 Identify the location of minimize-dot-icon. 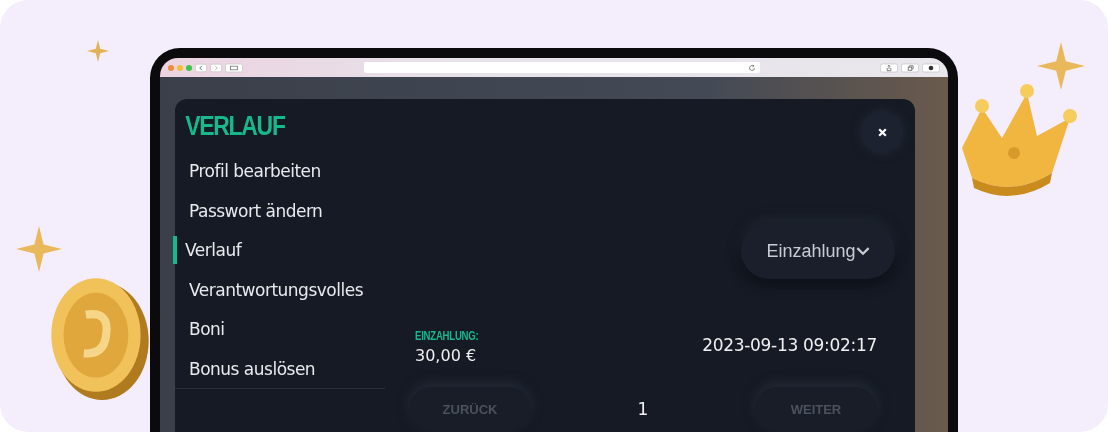
(180, 67).